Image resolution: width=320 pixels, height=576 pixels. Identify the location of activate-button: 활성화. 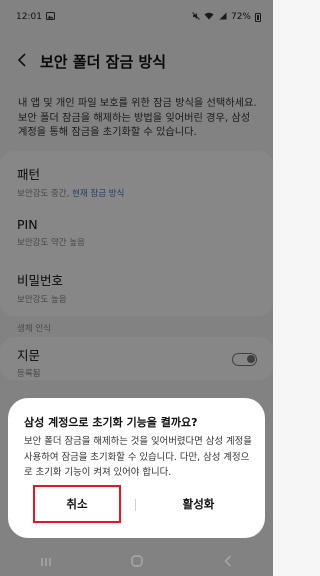
(198, 504).